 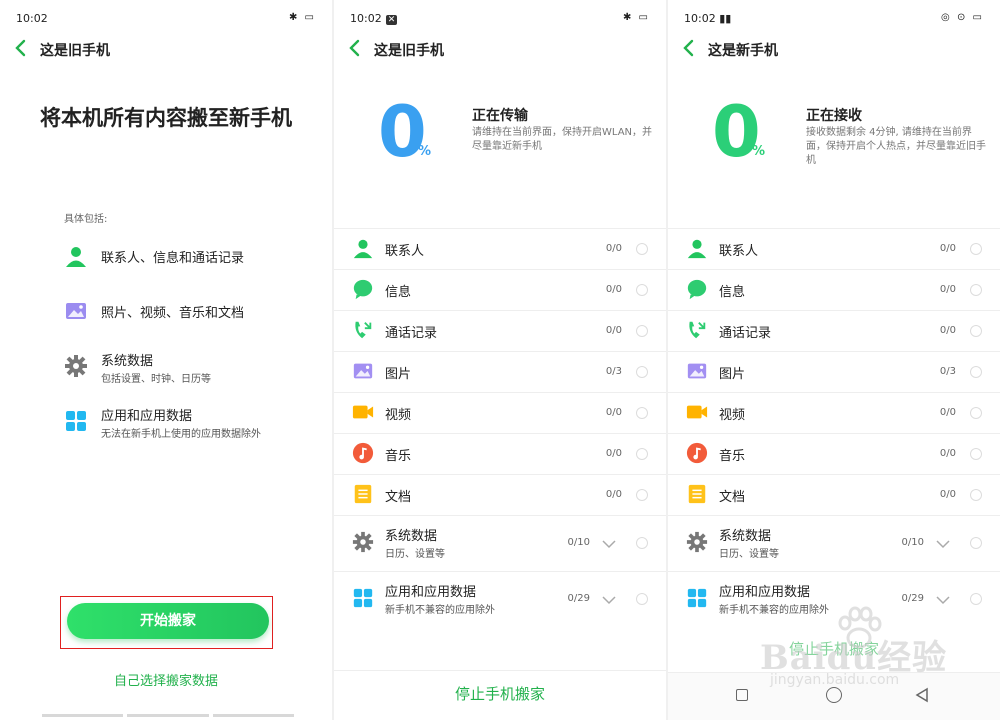 What do you see at coordinates (431, 592) in the screenshot?
I see `row-label: 应用和应用数据` at bounding box center [431, 592].